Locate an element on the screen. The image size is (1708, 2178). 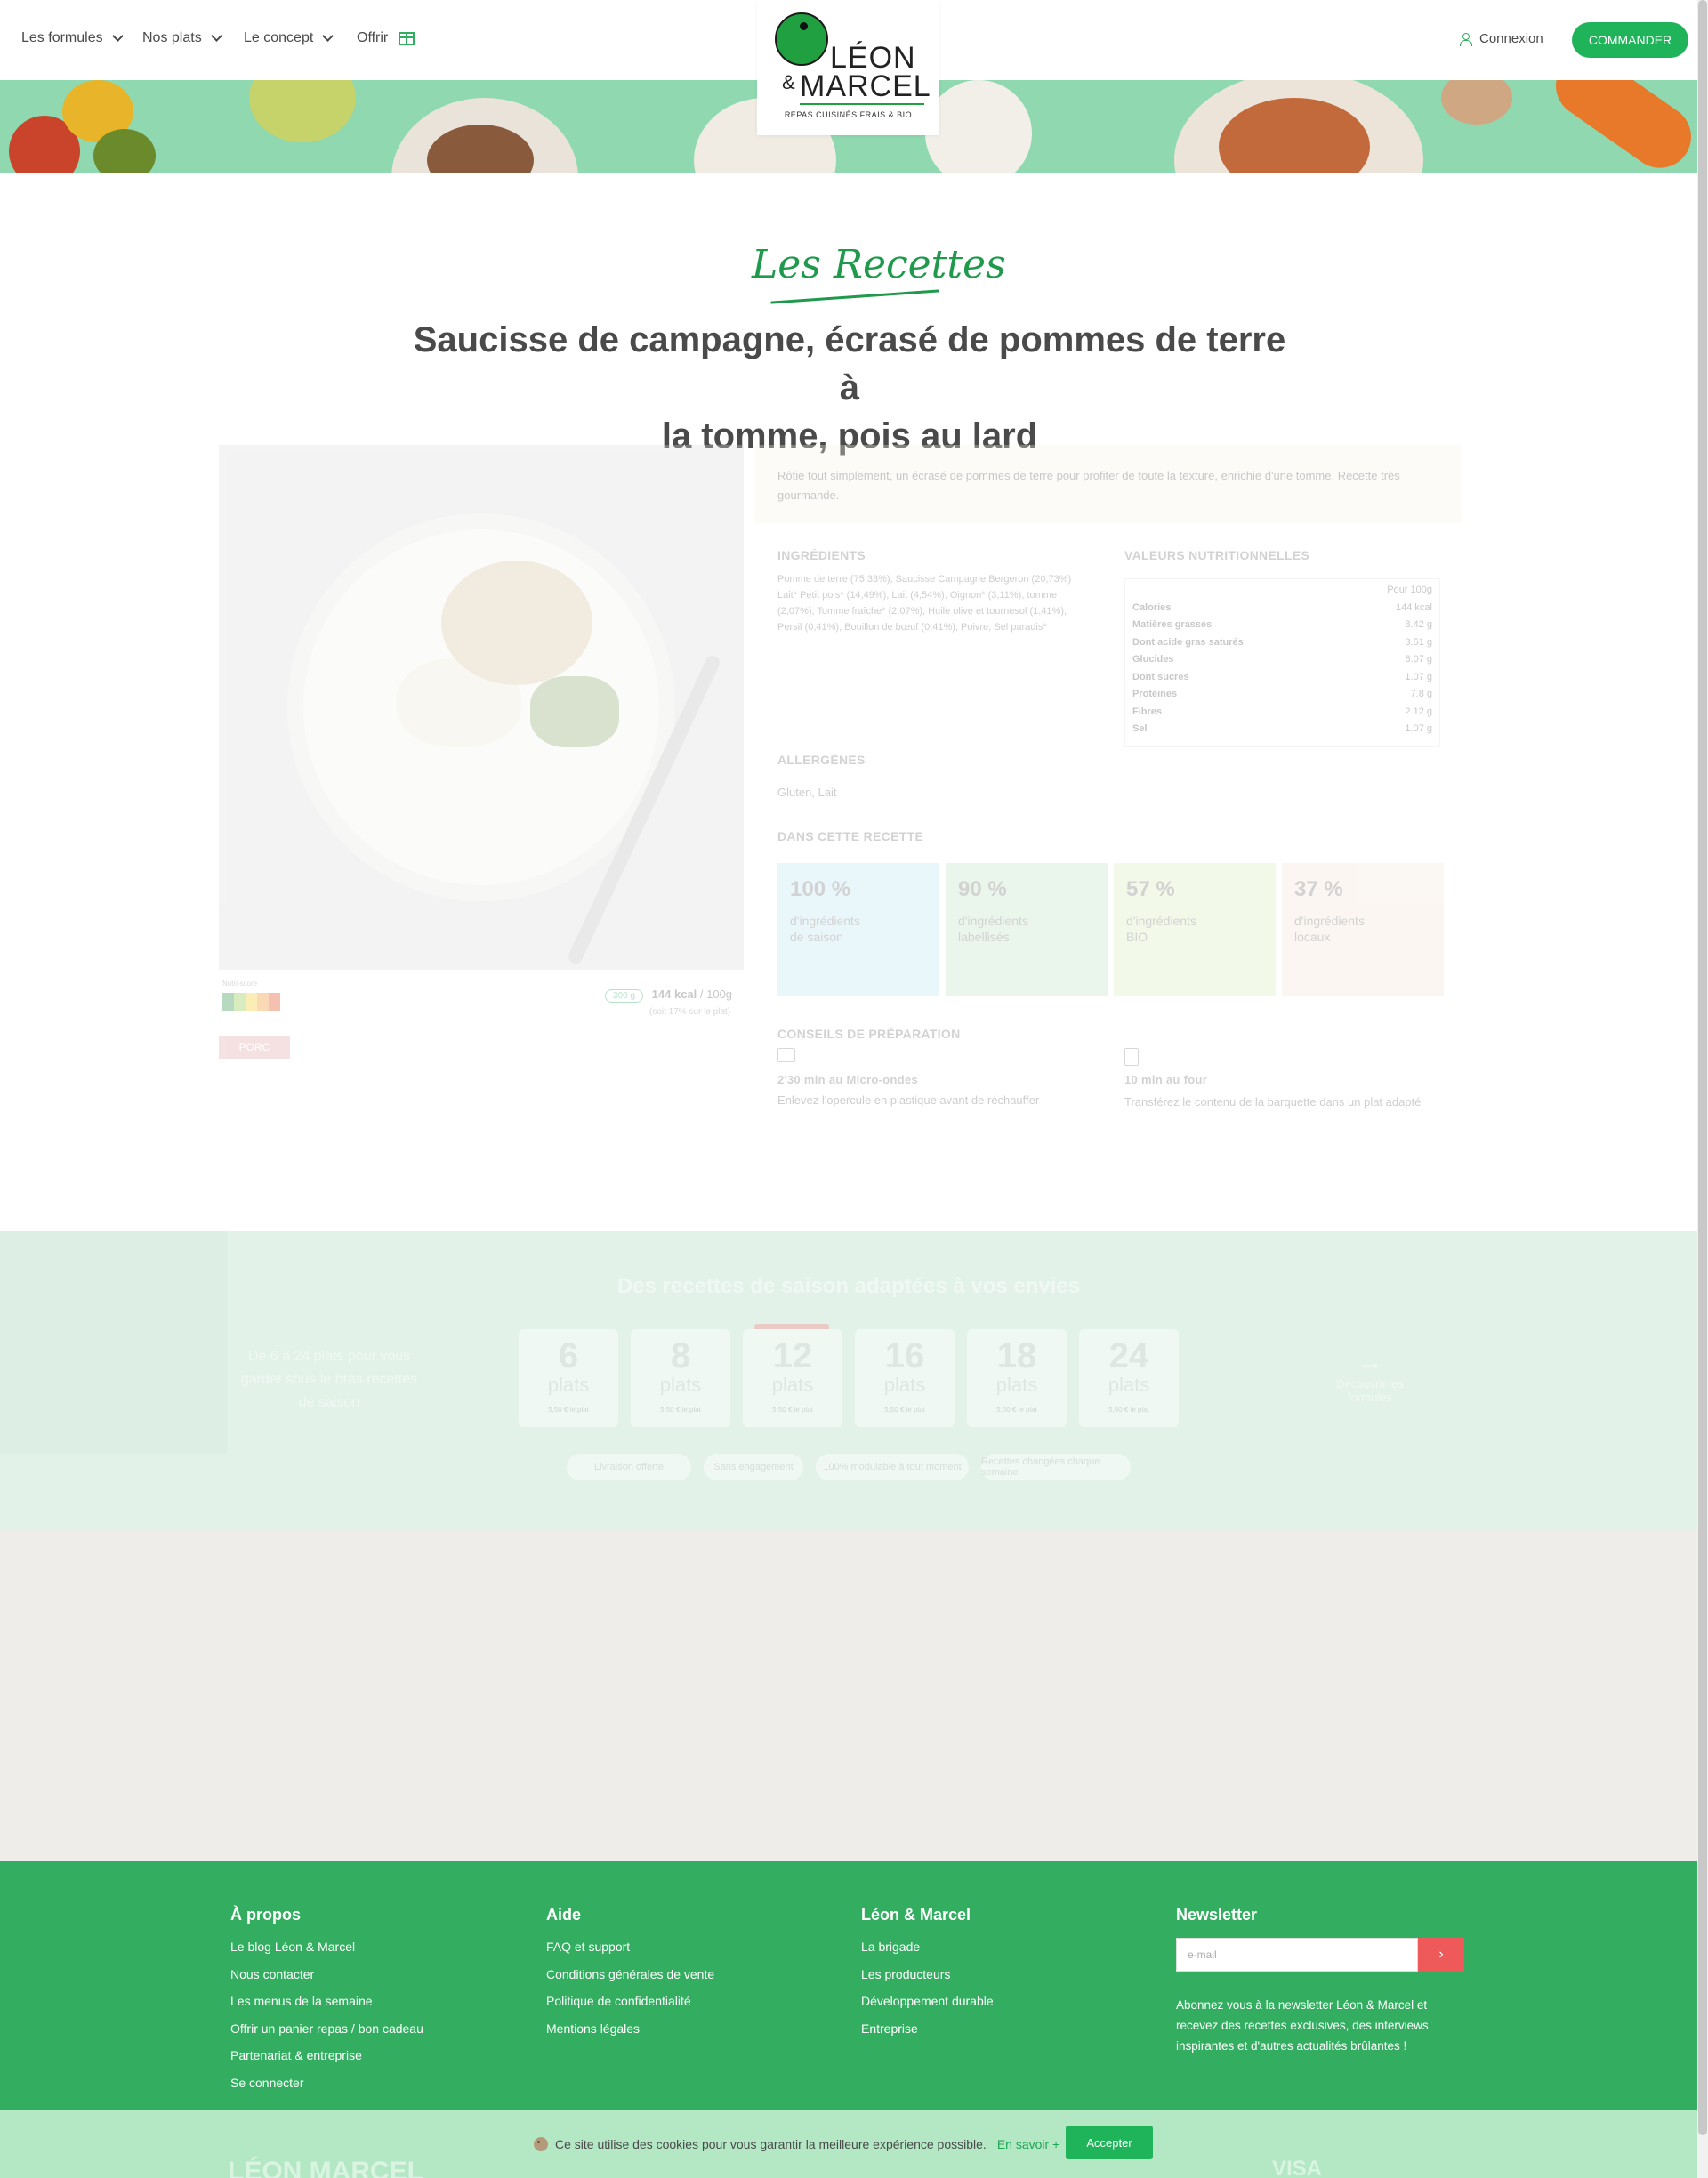
nav-nos-plats: Nos plats is located at coordinates (182, 38).